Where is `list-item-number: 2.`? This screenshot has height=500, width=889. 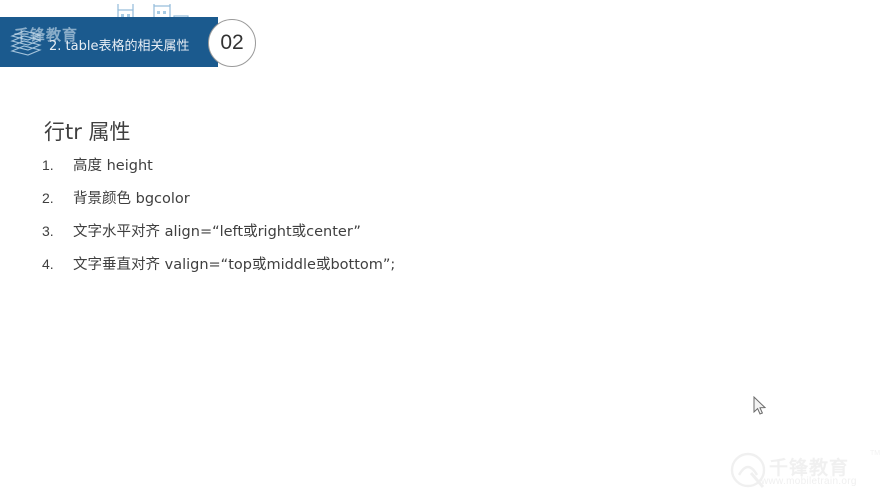 list-item-number: 2. is located at coordinates (48, 198).